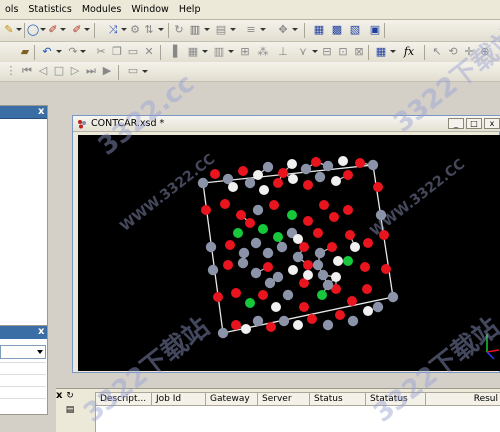  I want to click on sketch-fragment-icon: ✐, so click(77, 30).